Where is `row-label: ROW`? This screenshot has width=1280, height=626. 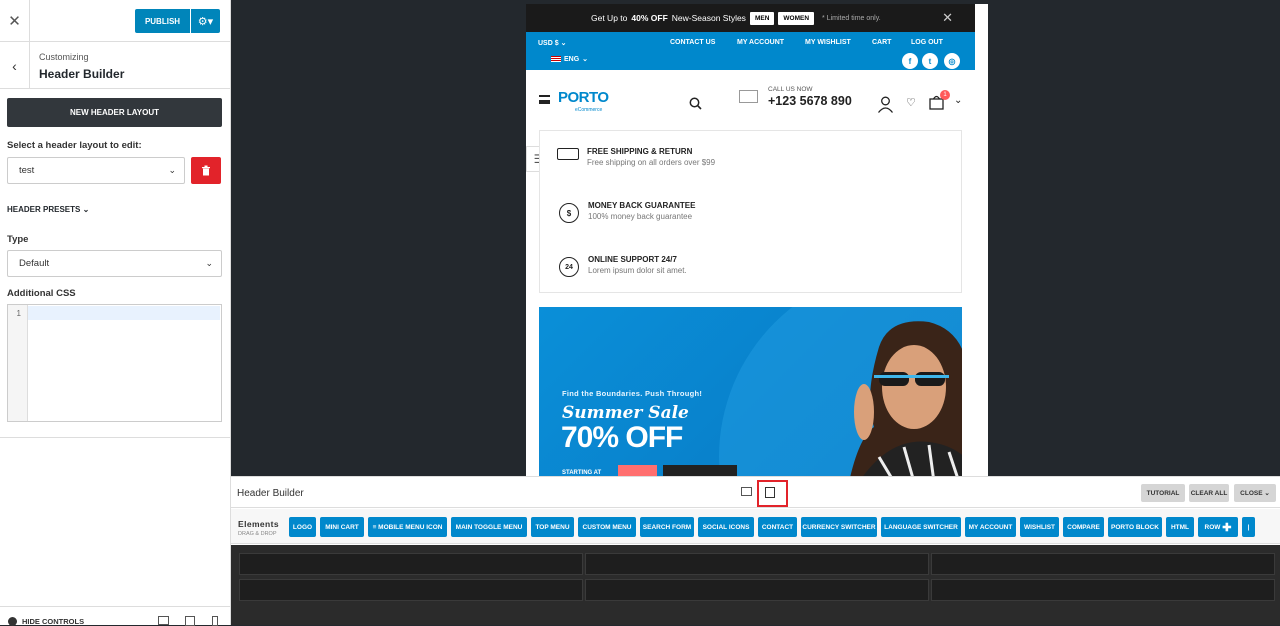
row-label: ROW is located at coordinates (1212, 527).